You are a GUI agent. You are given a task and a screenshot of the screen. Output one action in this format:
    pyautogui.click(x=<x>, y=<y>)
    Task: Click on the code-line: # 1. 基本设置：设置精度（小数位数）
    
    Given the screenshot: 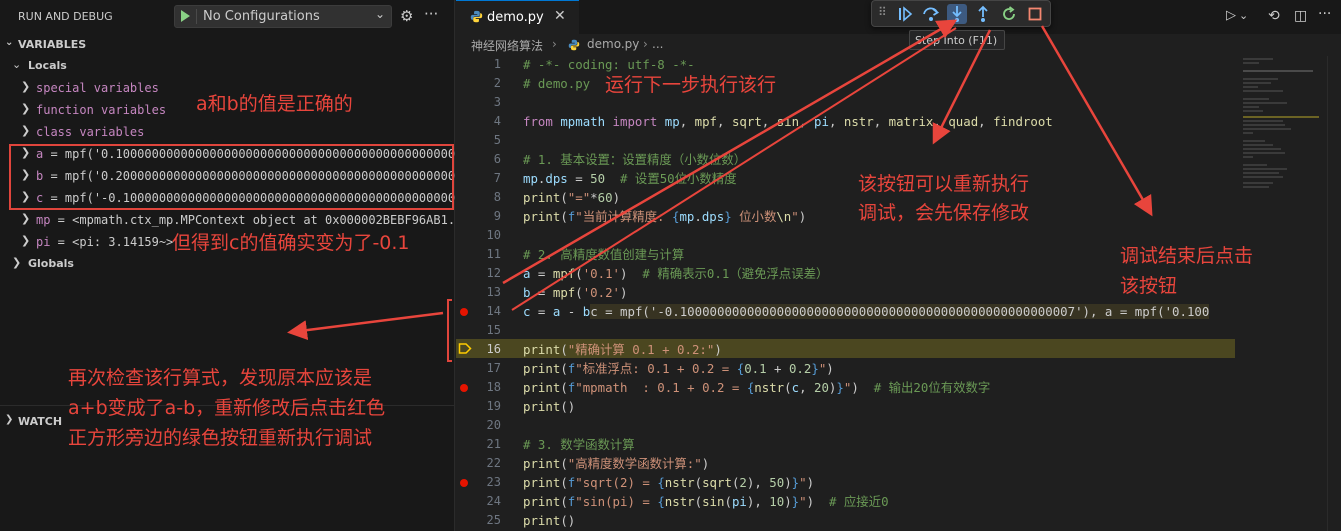 What is the action you would take?
    pyautogui.click(x=635, y=159)
    